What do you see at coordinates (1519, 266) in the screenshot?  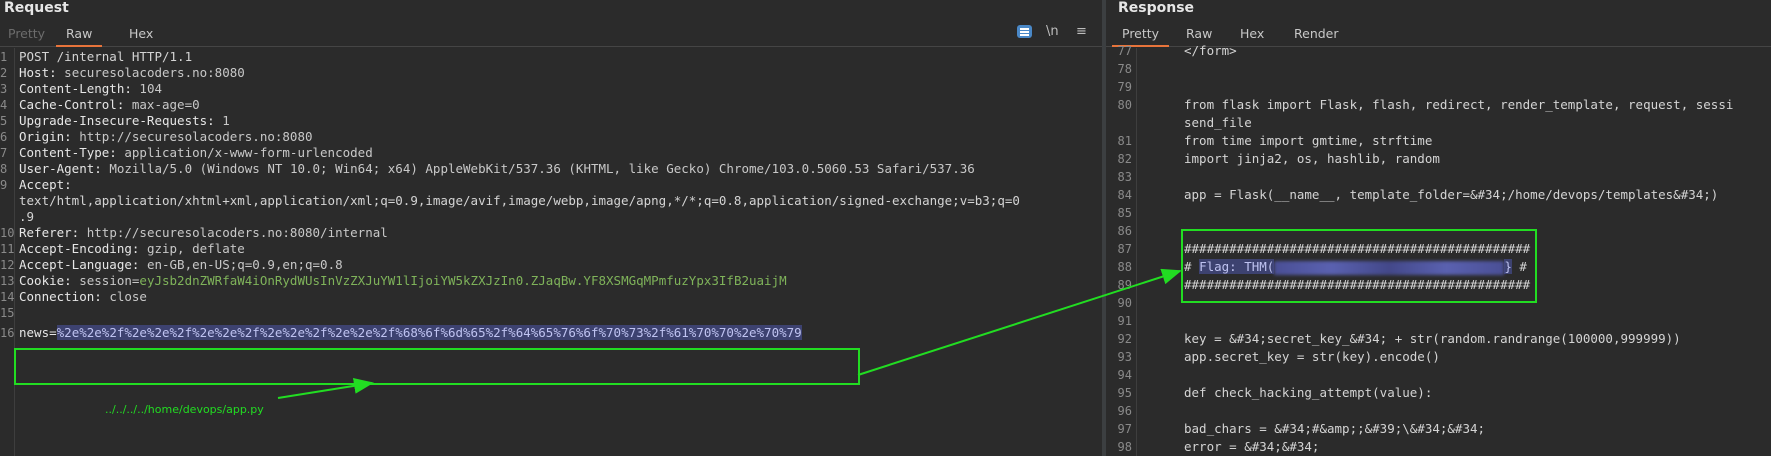 I see `flag-suffix: #` at bounding box center [1519, 266].